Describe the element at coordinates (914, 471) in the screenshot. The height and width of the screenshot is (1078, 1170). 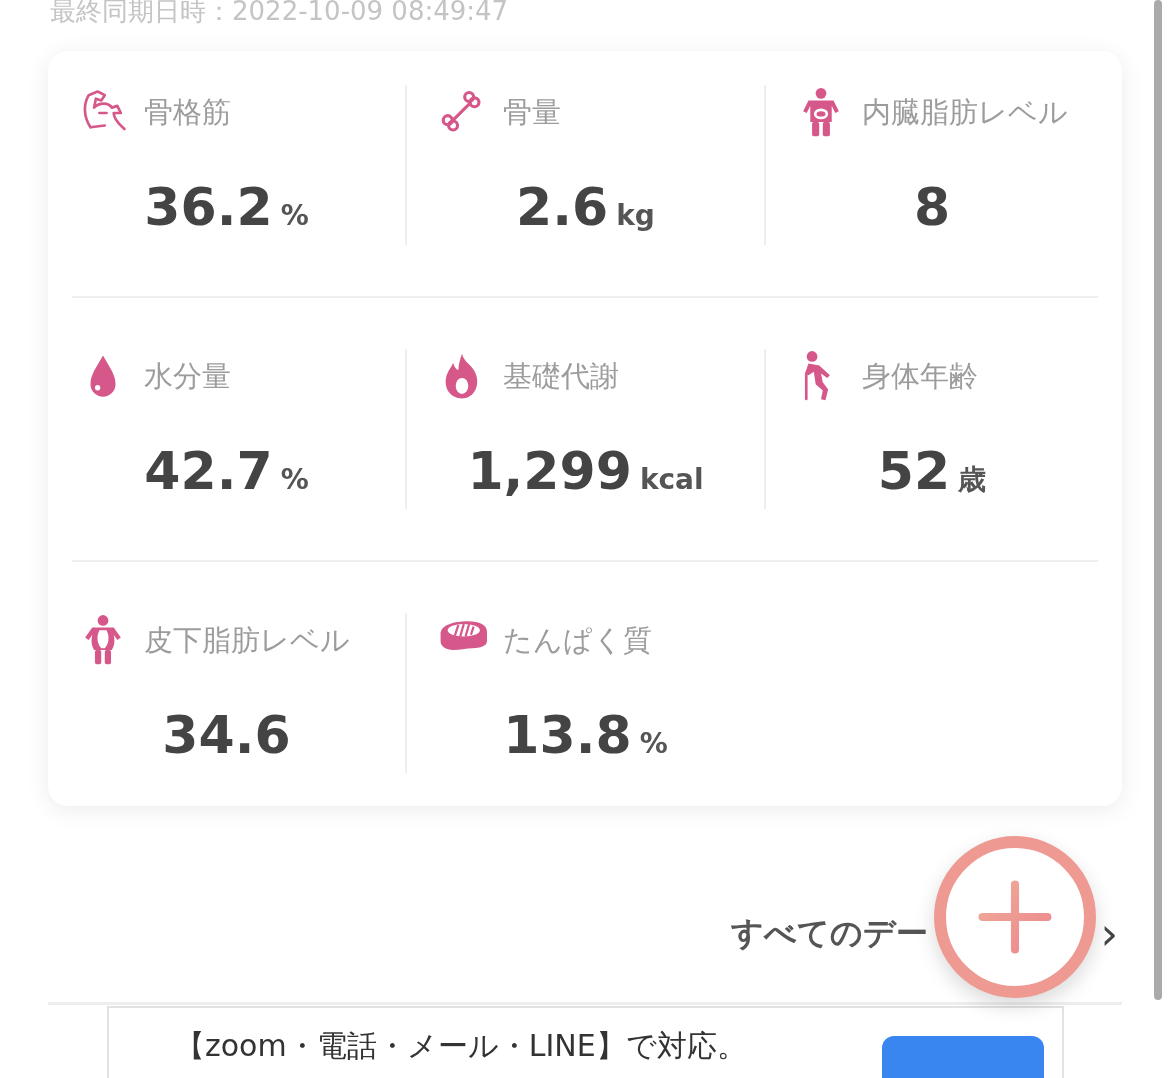
I see `metric-value: 52` at that location.